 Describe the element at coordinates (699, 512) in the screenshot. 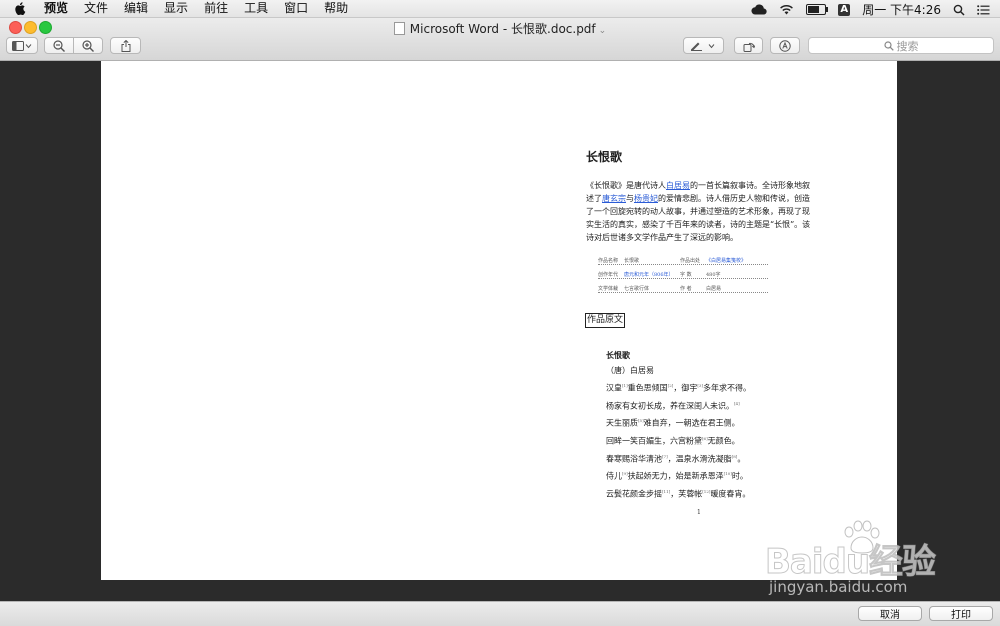

I see `page-number: 1` at that location.